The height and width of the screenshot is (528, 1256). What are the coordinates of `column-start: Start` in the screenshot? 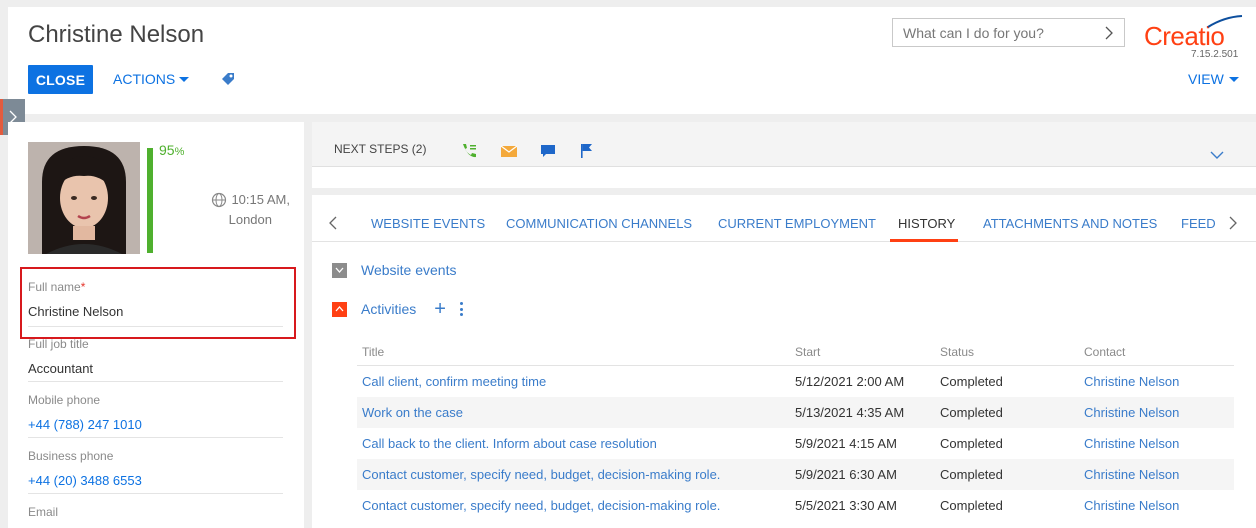 It's located at (807, 352).